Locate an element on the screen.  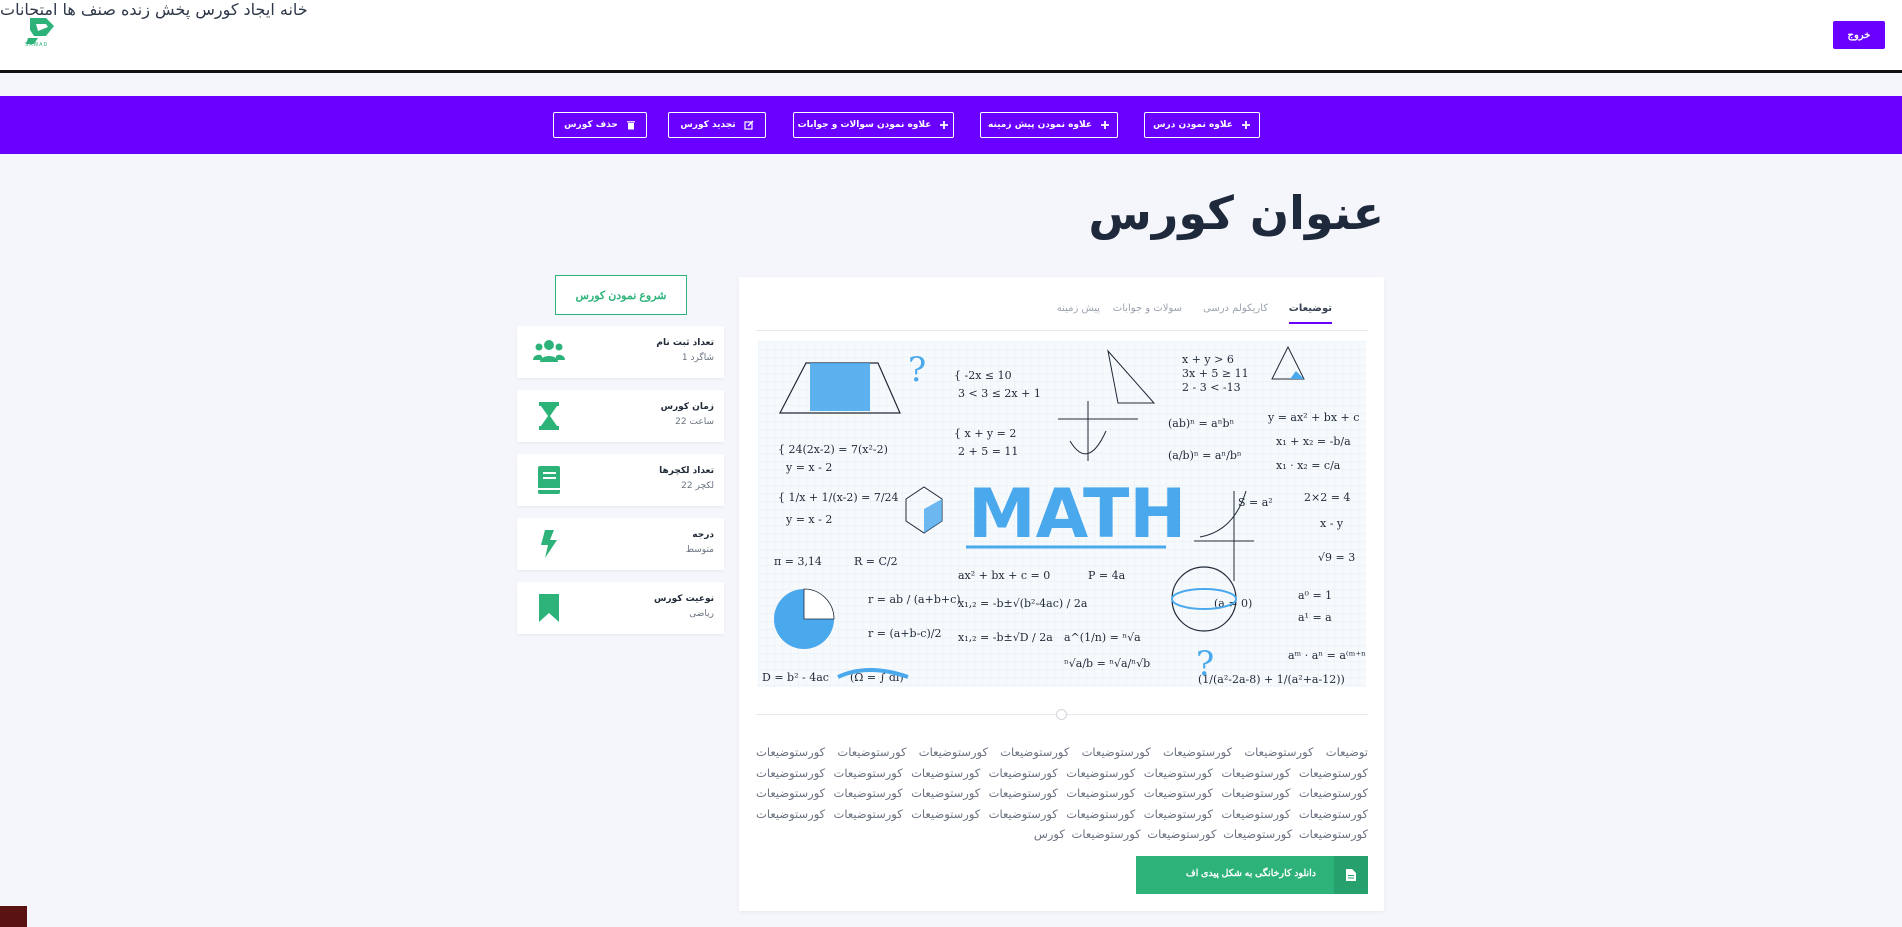
nav-create-course: ایجاد کورس is located at coordinates (234, 9).